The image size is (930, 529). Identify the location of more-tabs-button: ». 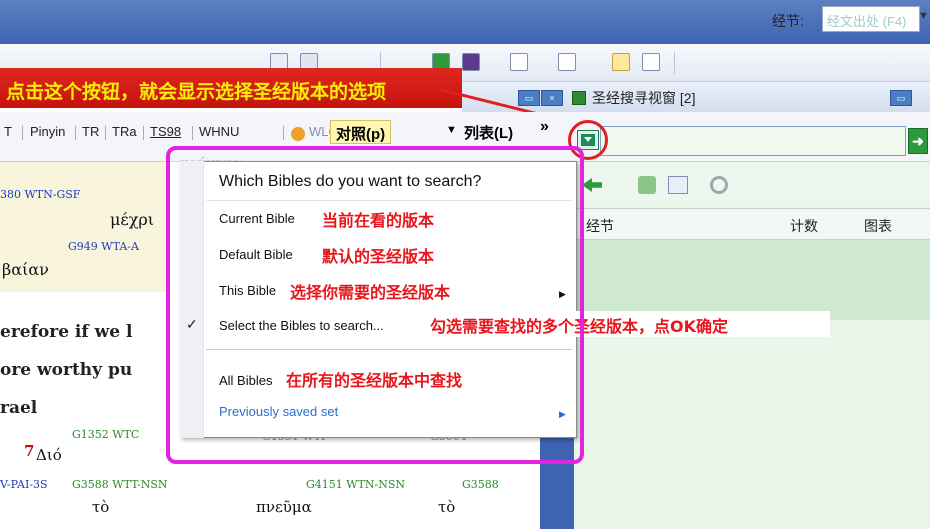
(544, 127).